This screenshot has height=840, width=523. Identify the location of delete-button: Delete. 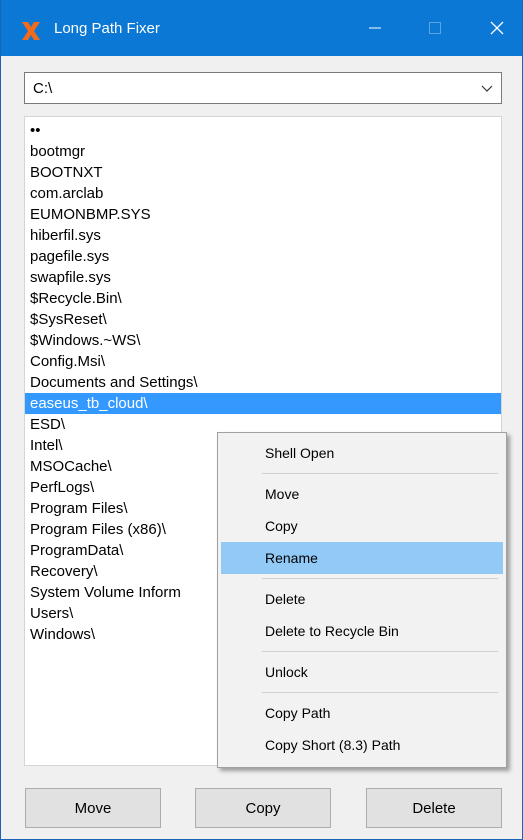
(434, 808).